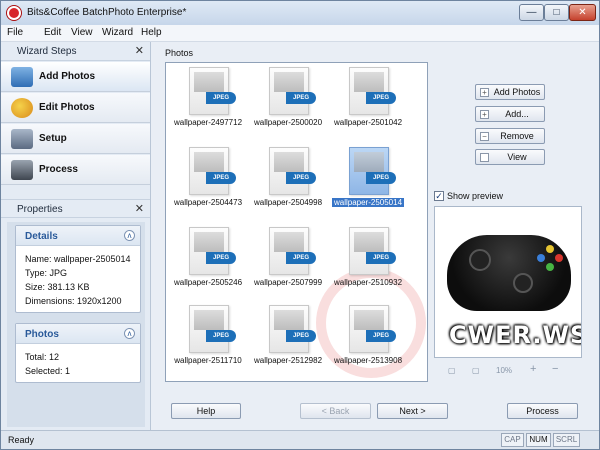  Describe the element at coordinates (368, 122) in the screenshot. I see `photo-name: wallpaper-2501042` at that location.